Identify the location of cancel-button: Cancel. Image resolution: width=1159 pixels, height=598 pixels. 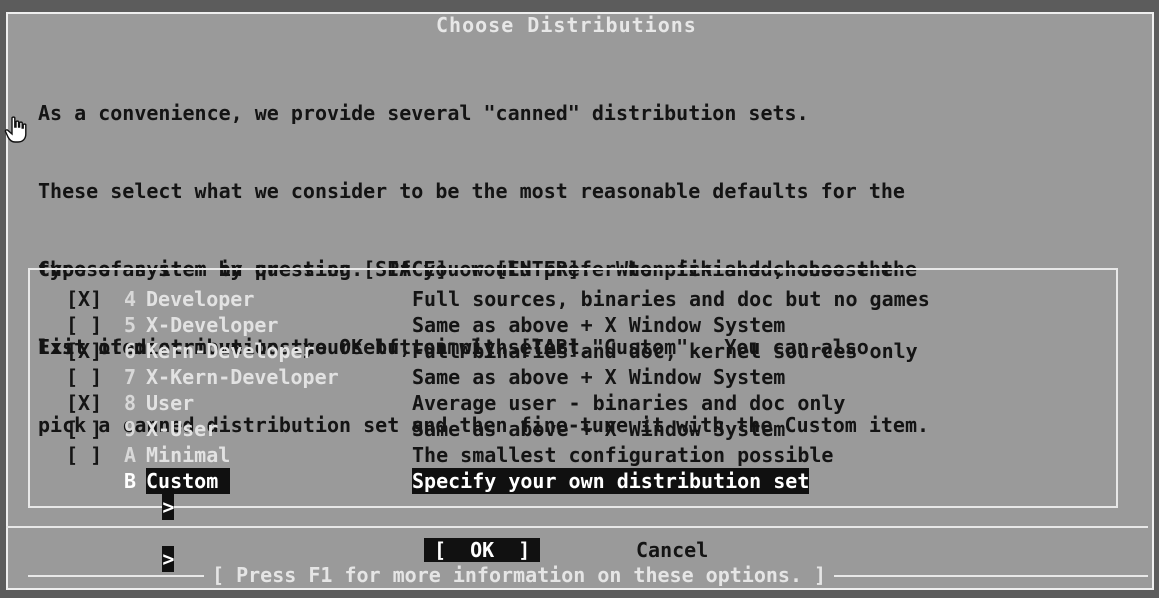
(672, 550).